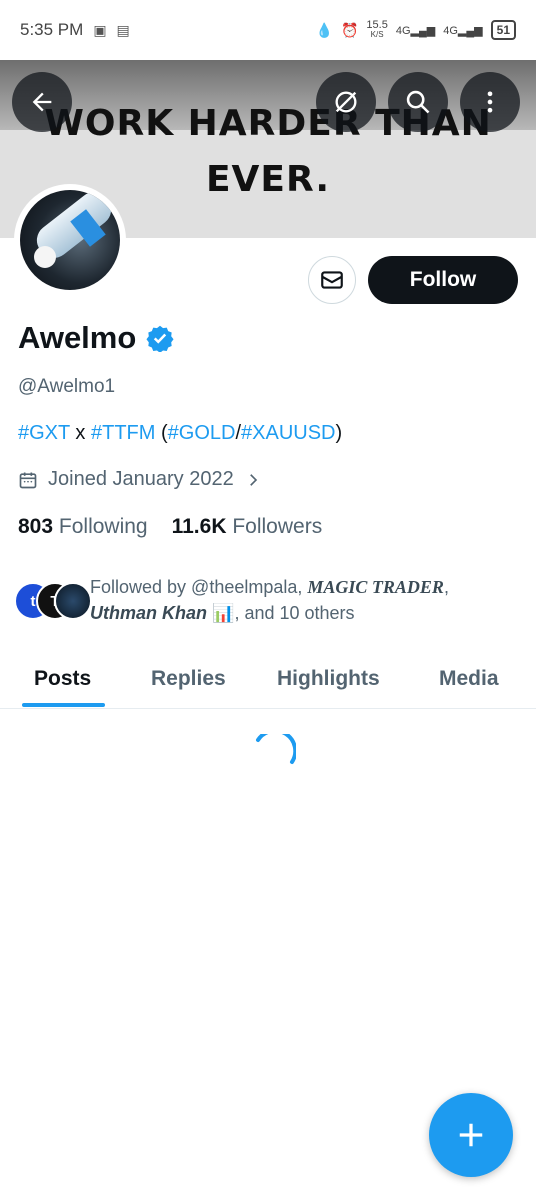  Describe the element at coordinates (148, 613) in the screenshot. I see `followed-by-user-3: Uthman Khan` at that location.